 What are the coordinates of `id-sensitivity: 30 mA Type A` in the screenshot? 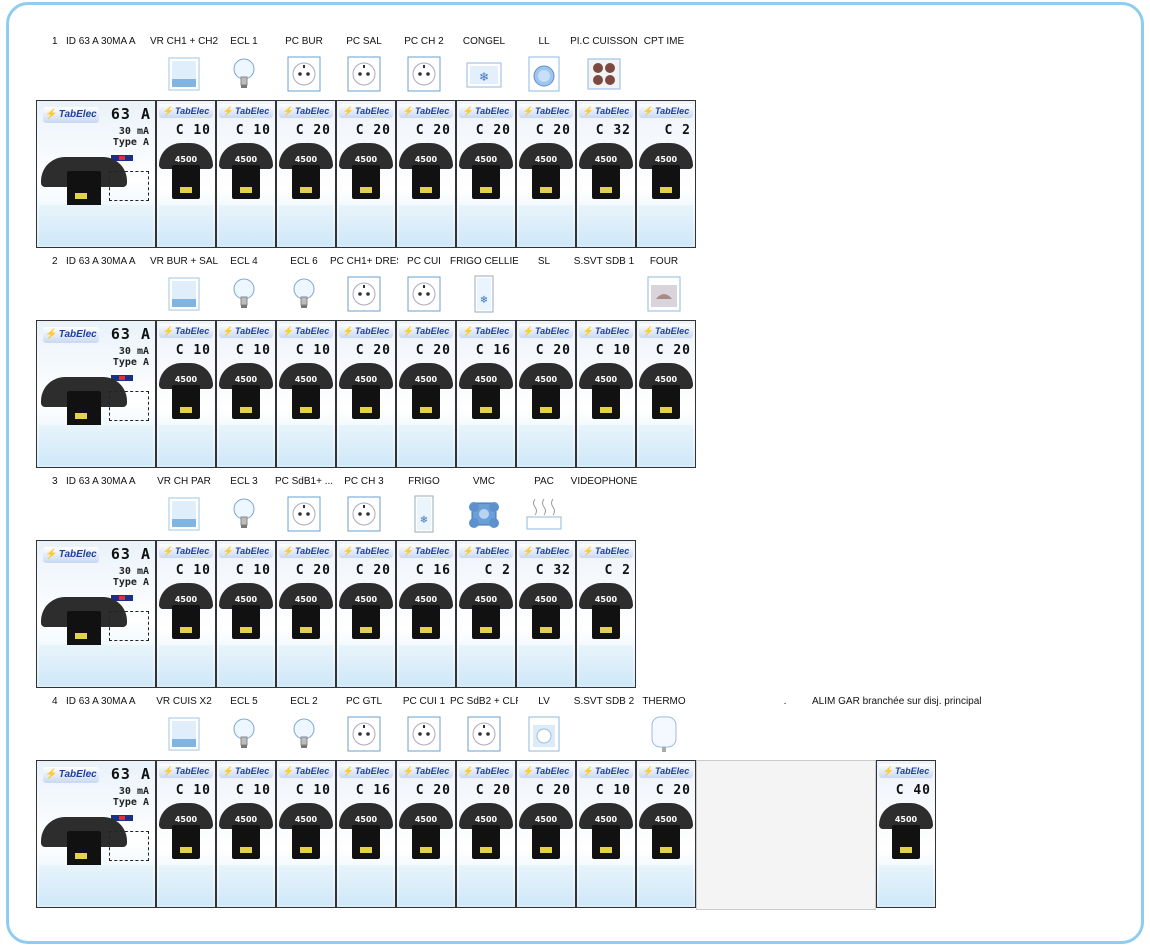 It's located at (131, 137).